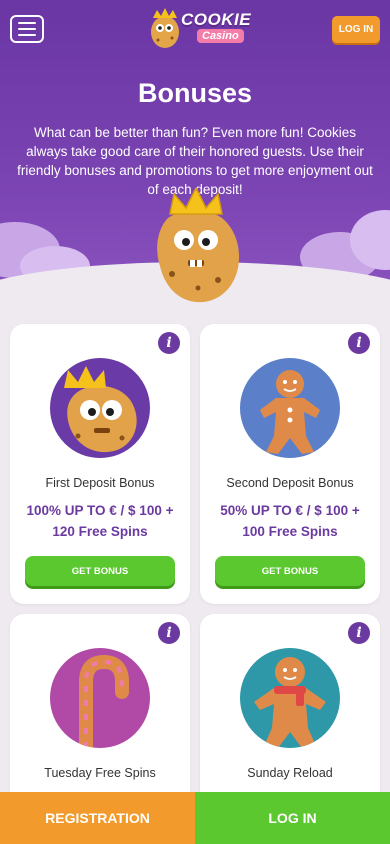 The width and height of the screenshot is (390, 844). Describe the element at coordinates (290, 412) in the screenshot. I see `gingerbread-man-icon` at that location.